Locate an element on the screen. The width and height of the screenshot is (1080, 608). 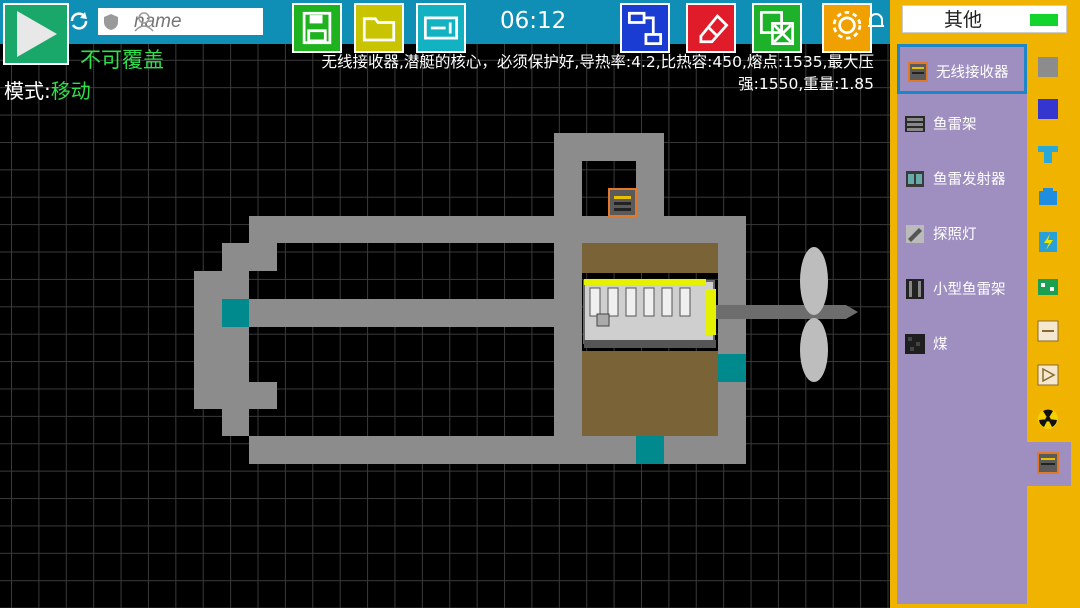
part-item-torpedo-rack: 鱼雷架 is located at coordinates (962, 124).